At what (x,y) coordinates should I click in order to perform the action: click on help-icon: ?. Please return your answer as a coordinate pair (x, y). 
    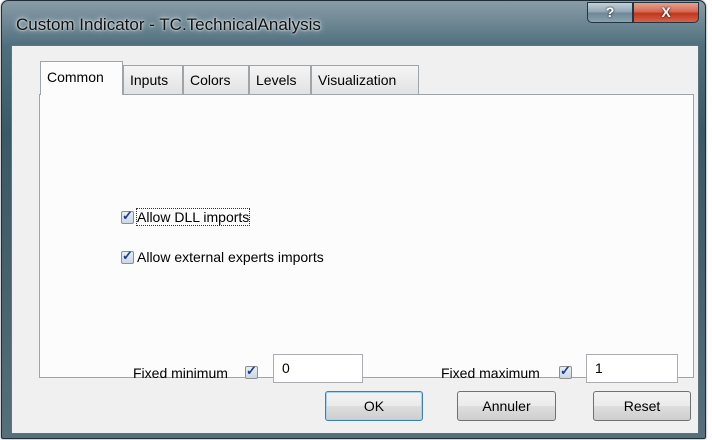
    Looking at the image, I should click on (610, 12).